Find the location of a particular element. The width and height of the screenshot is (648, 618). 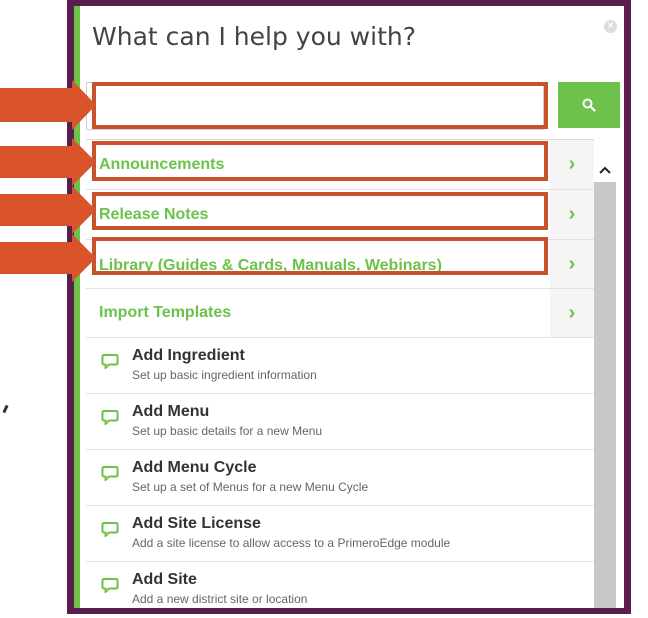

search-icon is located at coordinates (589, 105).